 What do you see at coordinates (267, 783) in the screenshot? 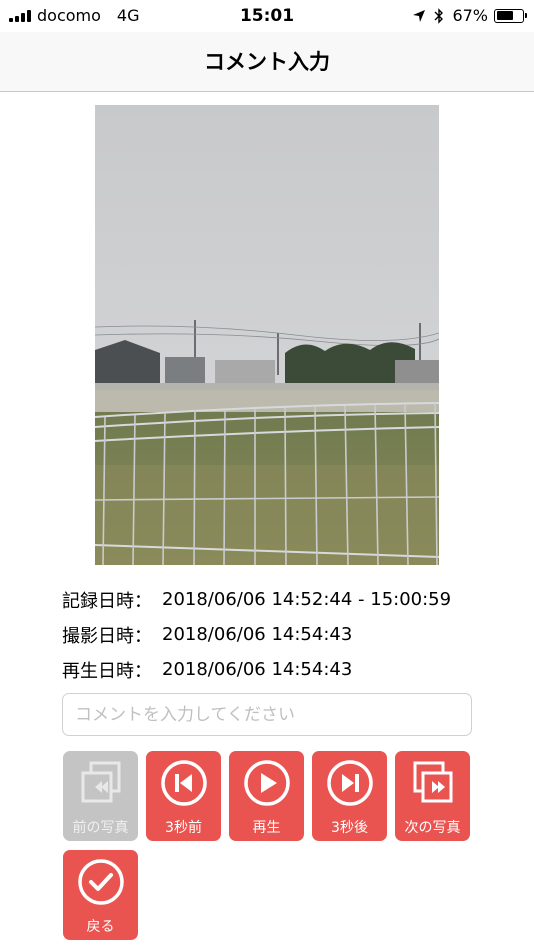
I see `play-icon` at bounding box center [267, 783].